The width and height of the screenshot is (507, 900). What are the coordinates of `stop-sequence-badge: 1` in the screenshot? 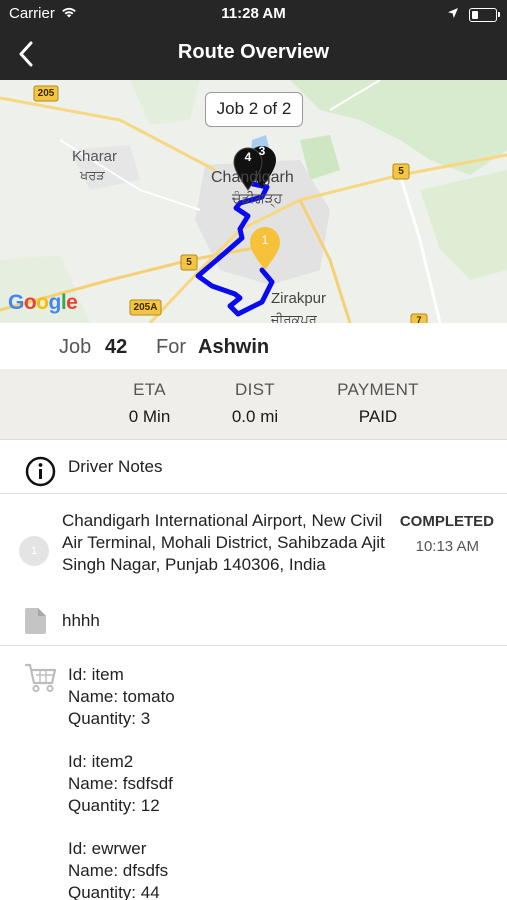 It's located at (34, 551).